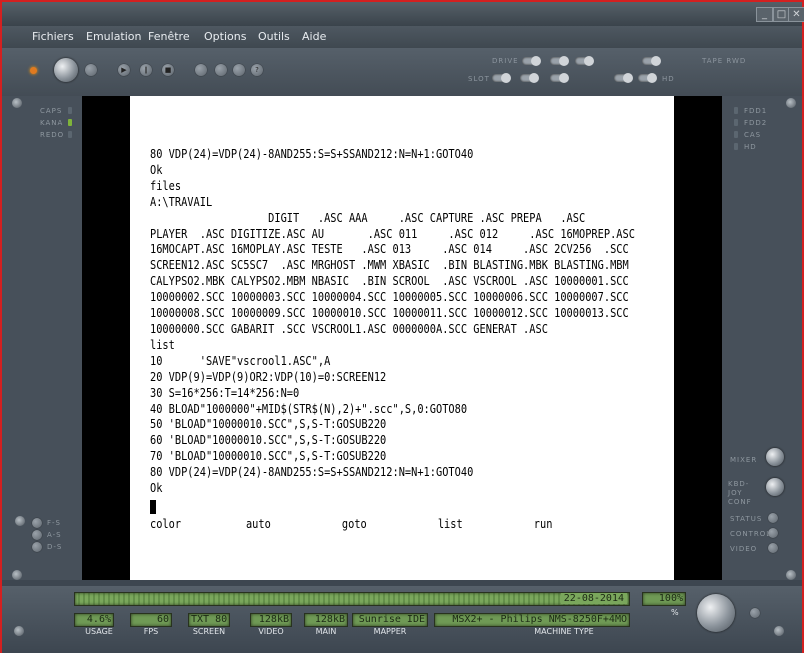 Image resolution: width=804 pixels, height=653 pixels. Describe the element at coordinates (55, 547) in the screenshot. I see `ds-label: D-S` at that location.